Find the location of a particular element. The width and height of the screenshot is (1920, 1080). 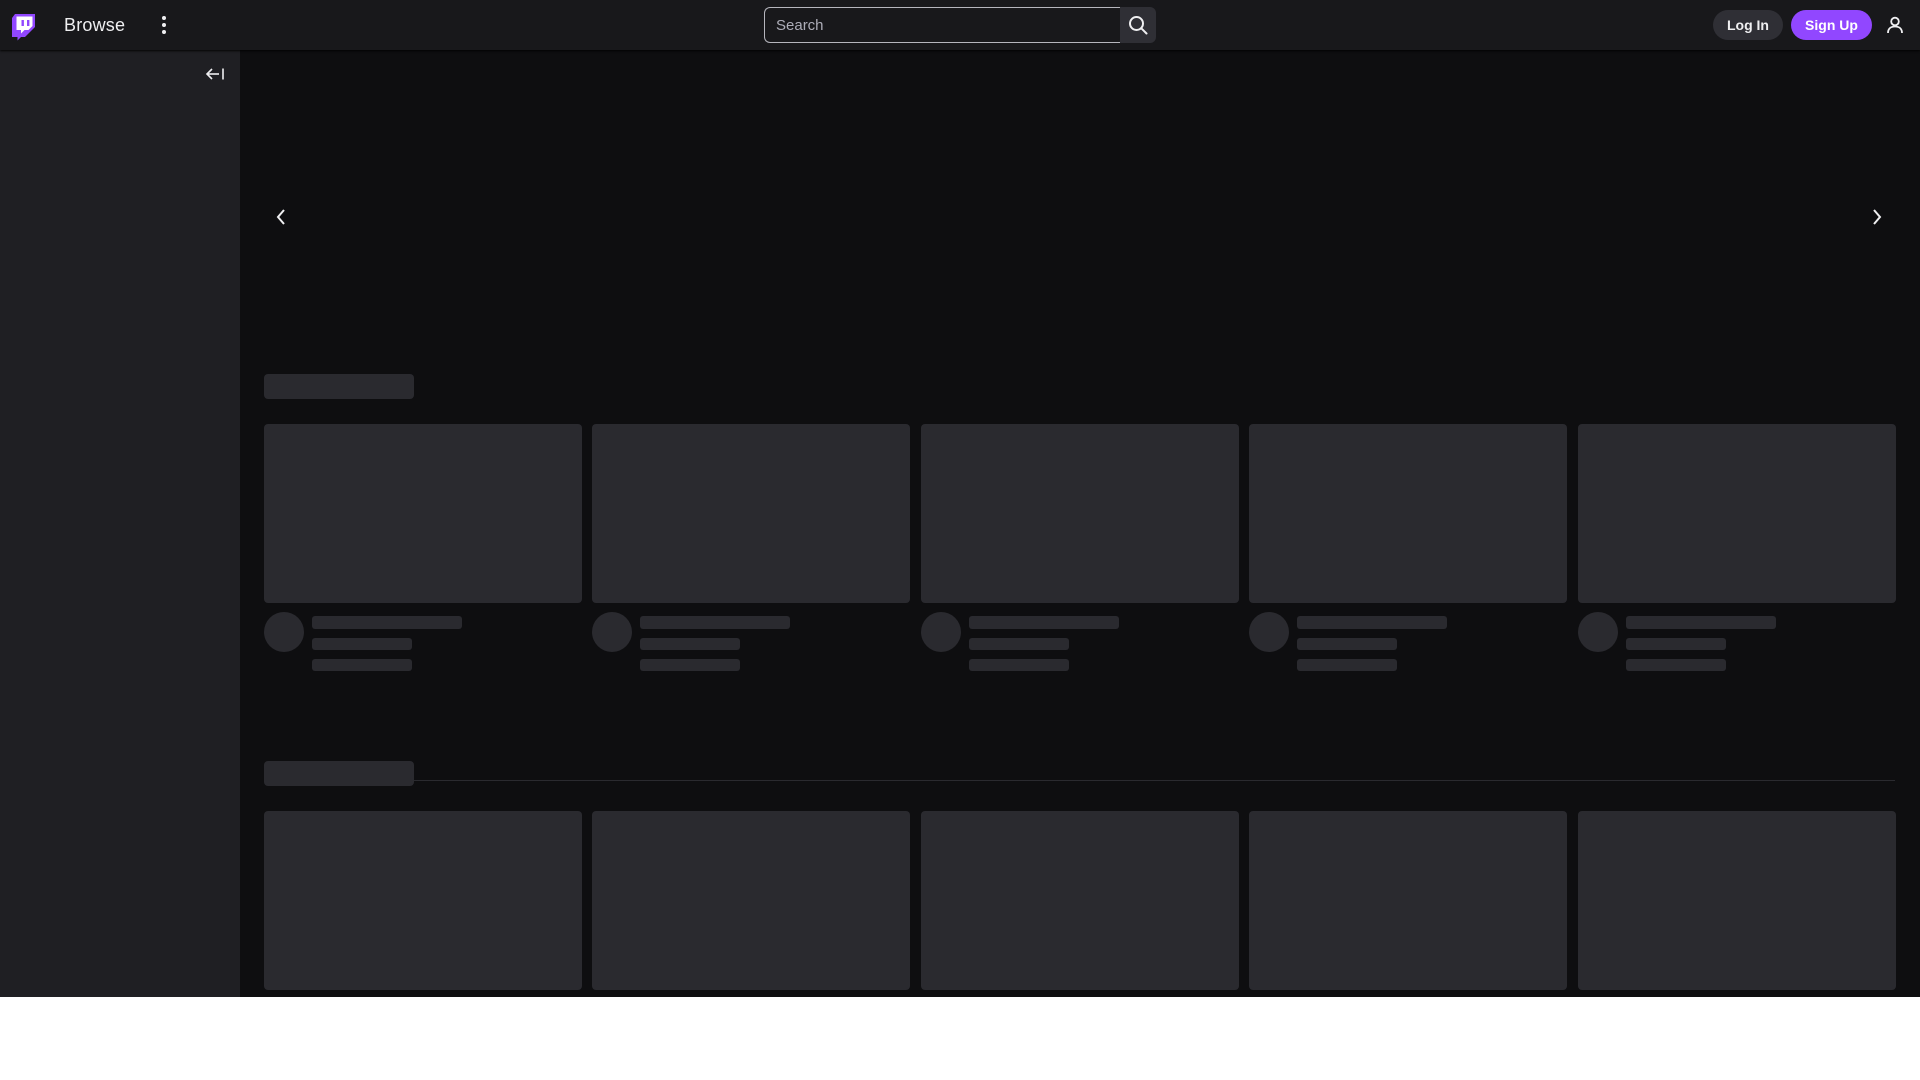

sign-up-button: Sign Up is located at coordinates (1831, 25).